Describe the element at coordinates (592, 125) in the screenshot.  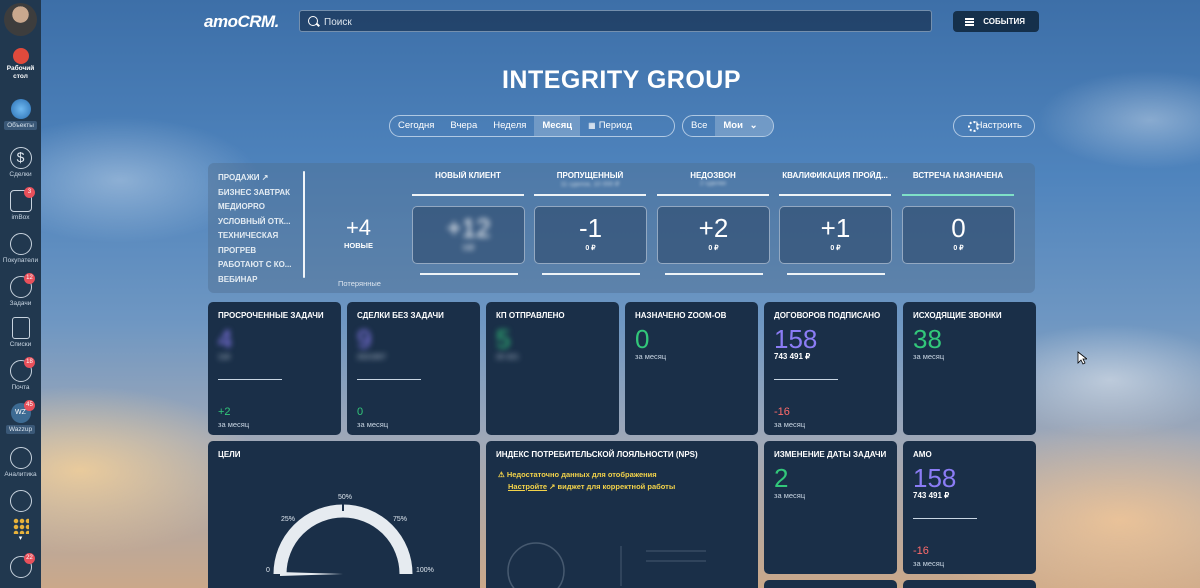
I see `calendar-icon: ▦` at that location.